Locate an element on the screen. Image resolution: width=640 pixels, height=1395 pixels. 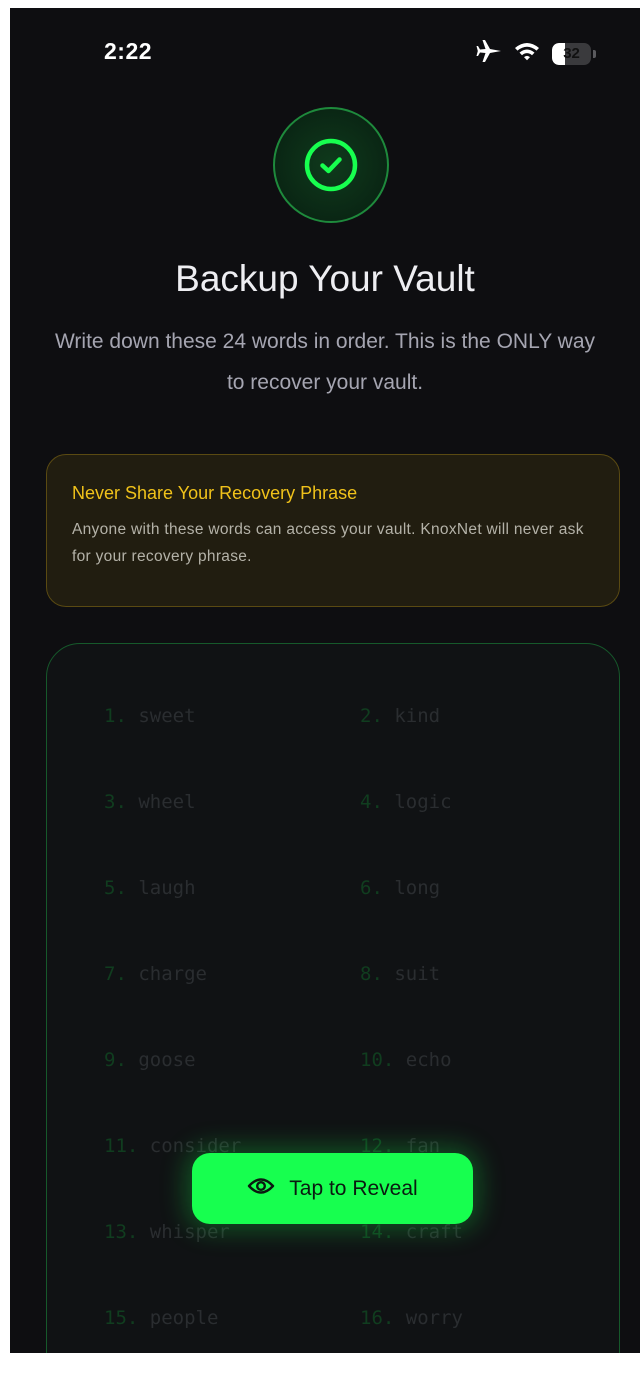
battery-level: 32 is located at coordinates (571, 53).